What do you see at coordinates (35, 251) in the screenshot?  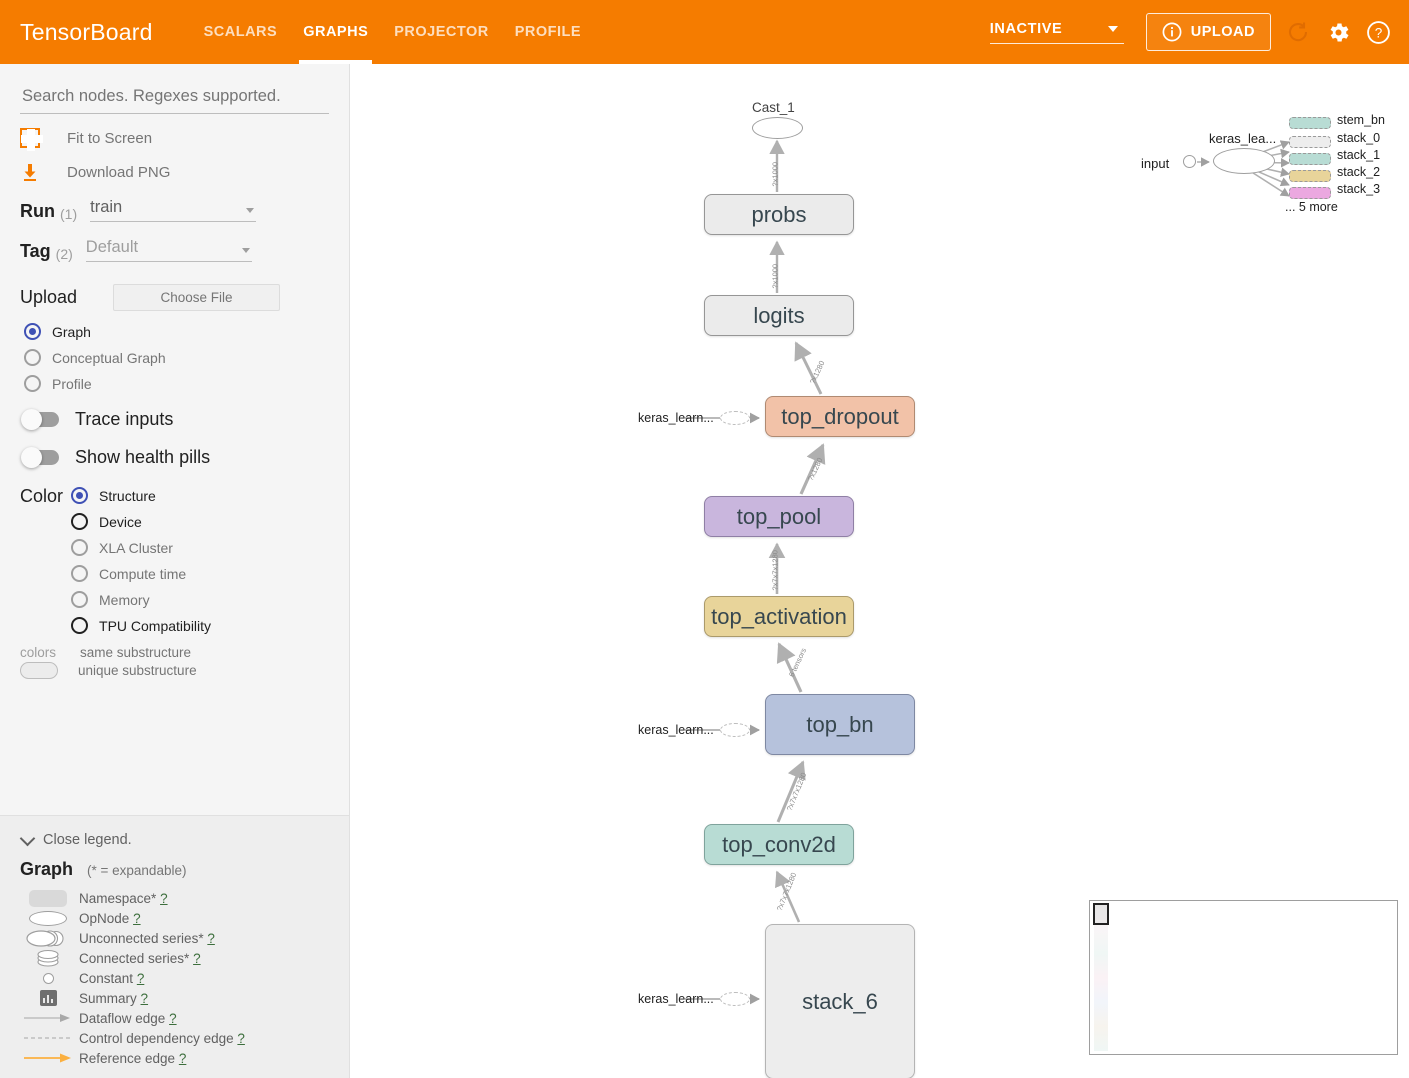 I see `tag-label: Tag` at bounding box center [35, 251].